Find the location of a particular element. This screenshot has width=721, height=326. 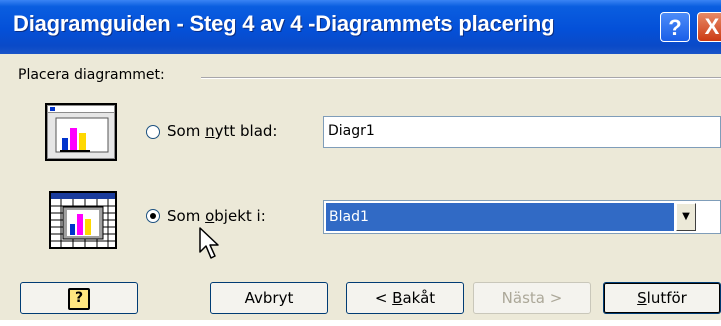

finish-button: Slutför is located at coordinates (662, 298).